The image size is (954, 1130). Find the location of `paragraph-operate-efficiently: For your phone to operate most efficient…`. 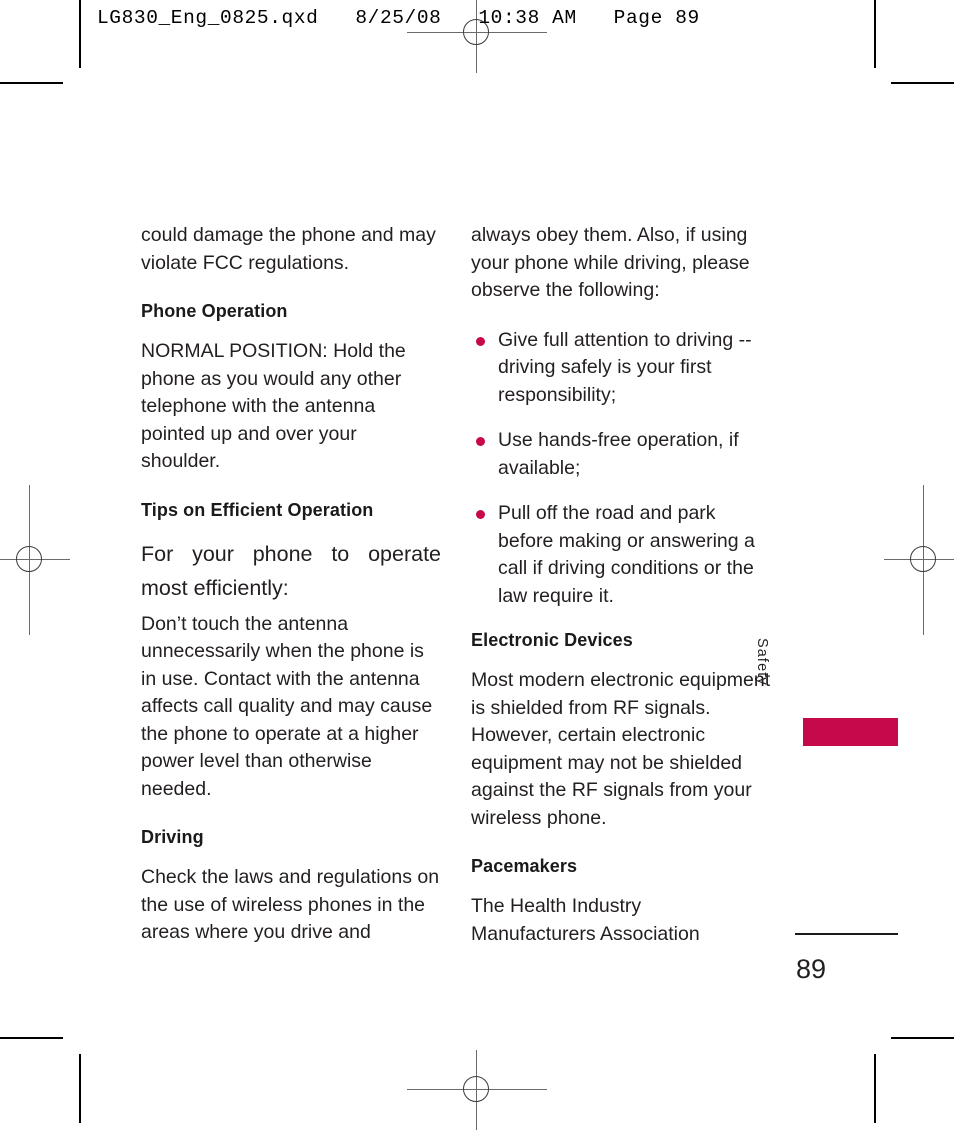

paragraph-operate-efficiently: For your phone to operate most efficient… is located at coordinates (291, 570).